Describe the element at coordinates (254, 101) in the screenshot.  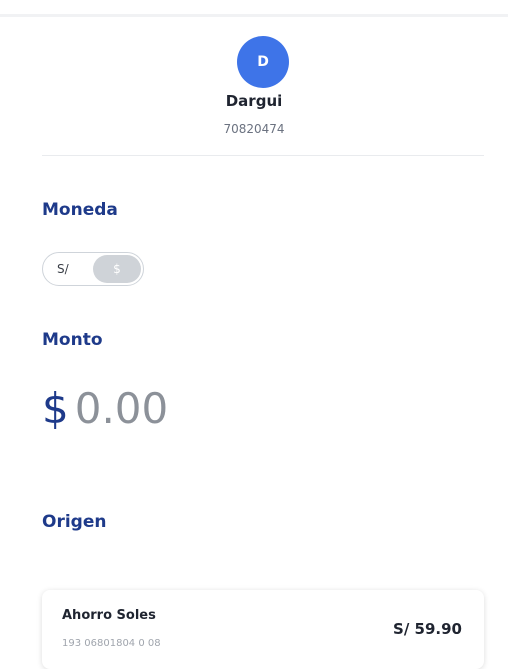
I see `recipient-name: Dargui` at that location.